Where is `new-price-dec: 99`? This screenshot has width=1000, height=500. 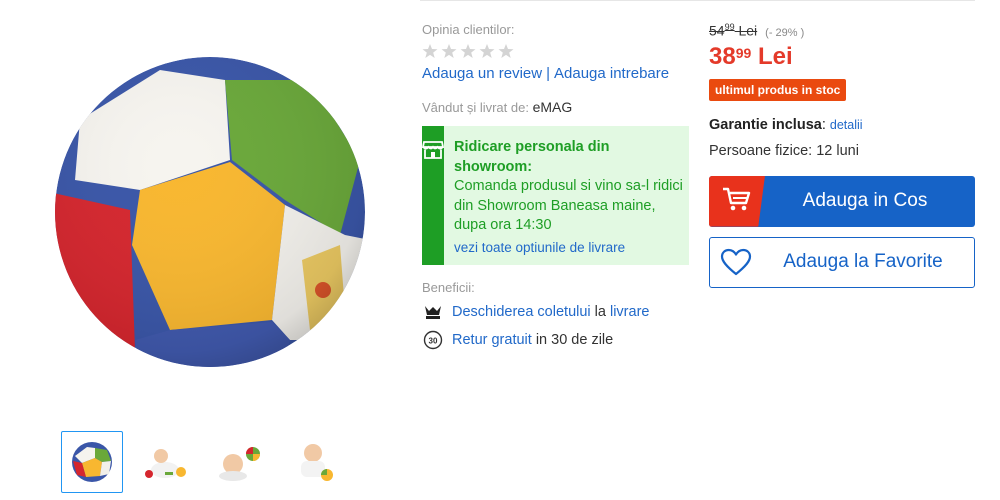 new-price-dec: 99 is located at coordinates (743, 52).